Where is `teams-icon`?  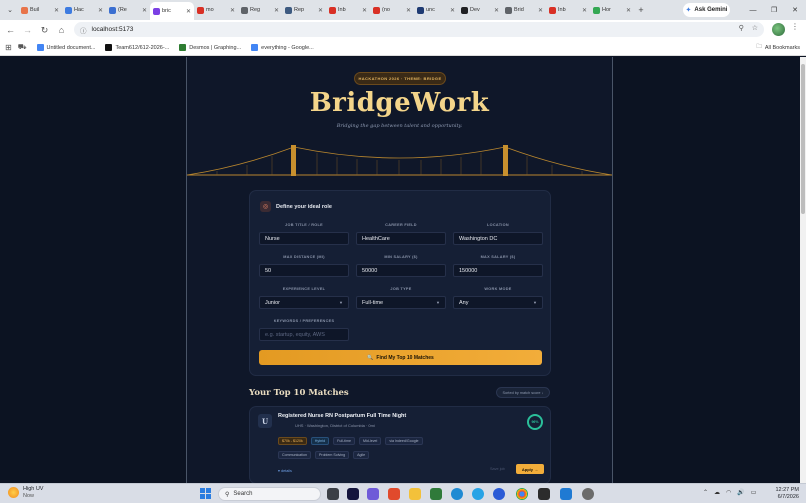 teams-icon is located at coordinates (373, 494).